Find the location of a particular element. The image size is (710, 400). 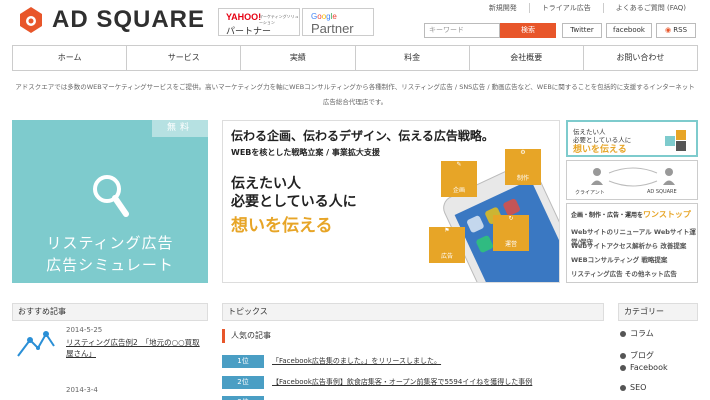

nav-contact: お問い合わせ is located at coordinates (639, 58).